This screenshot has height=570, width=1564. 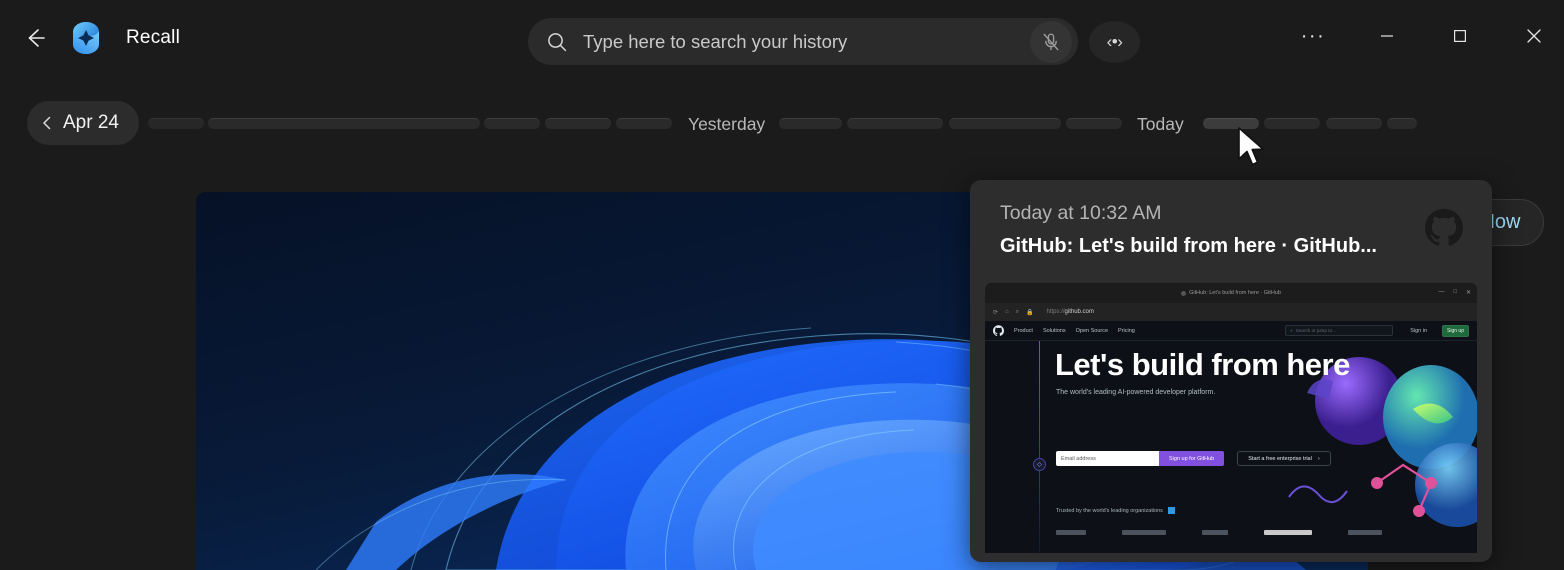 I want to click on maximize-icon, so click(x=1460, y=36).